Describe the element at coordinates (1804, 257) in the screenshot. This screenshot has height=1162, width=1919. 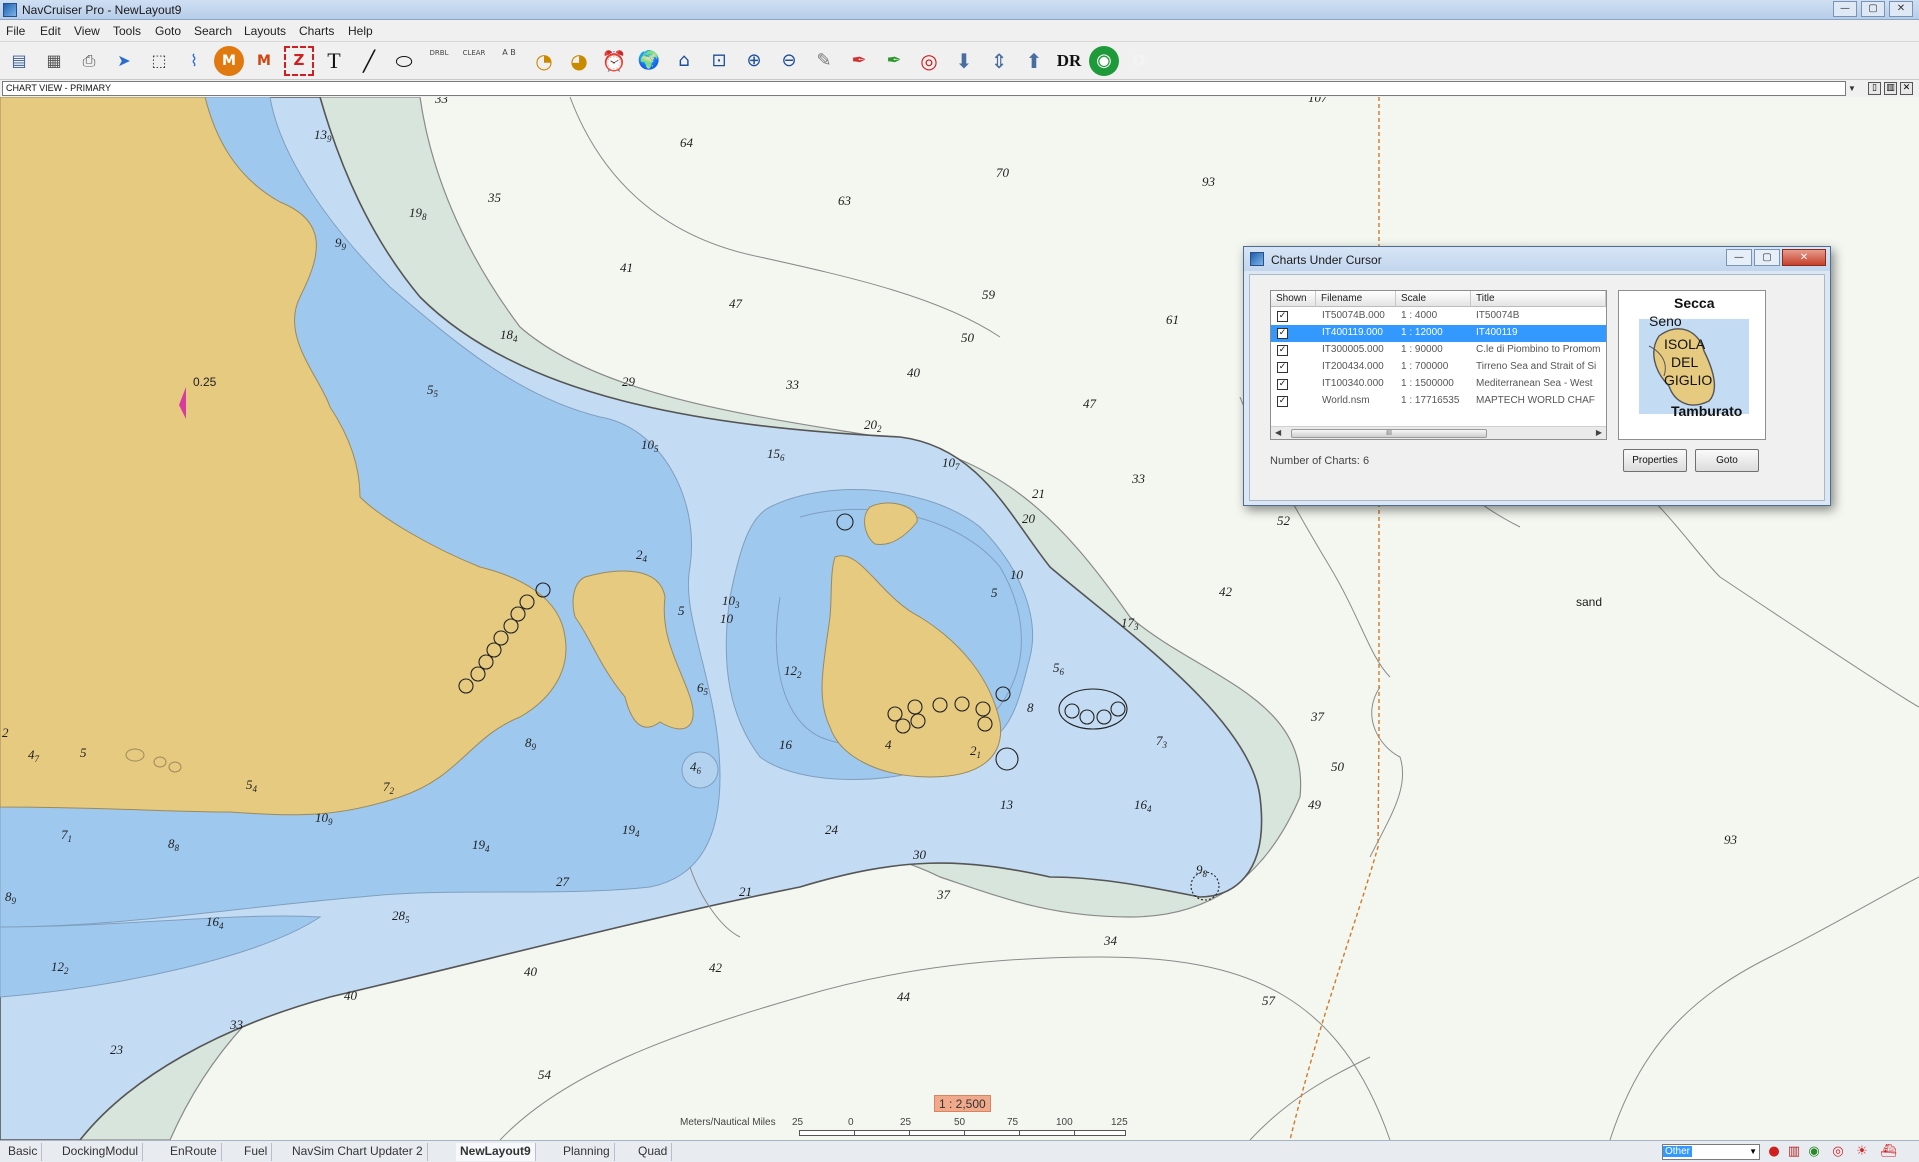
I see `dialog-close-button: ✕` at that location.